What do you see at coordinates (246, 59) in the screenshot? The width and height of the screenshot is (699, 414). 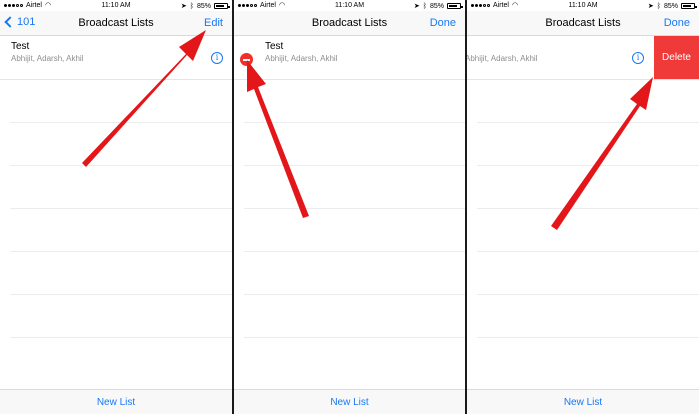 I see `delete-minus-icon` at bounding box center [246, 59].